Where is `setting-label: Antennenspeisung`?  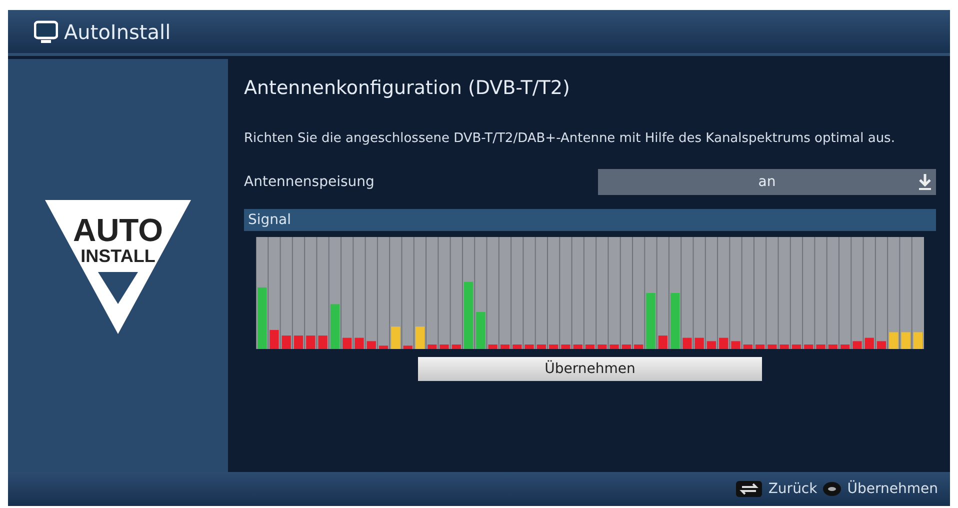 setting-label: Antennenspeisung is located at coordinates (309, 182).